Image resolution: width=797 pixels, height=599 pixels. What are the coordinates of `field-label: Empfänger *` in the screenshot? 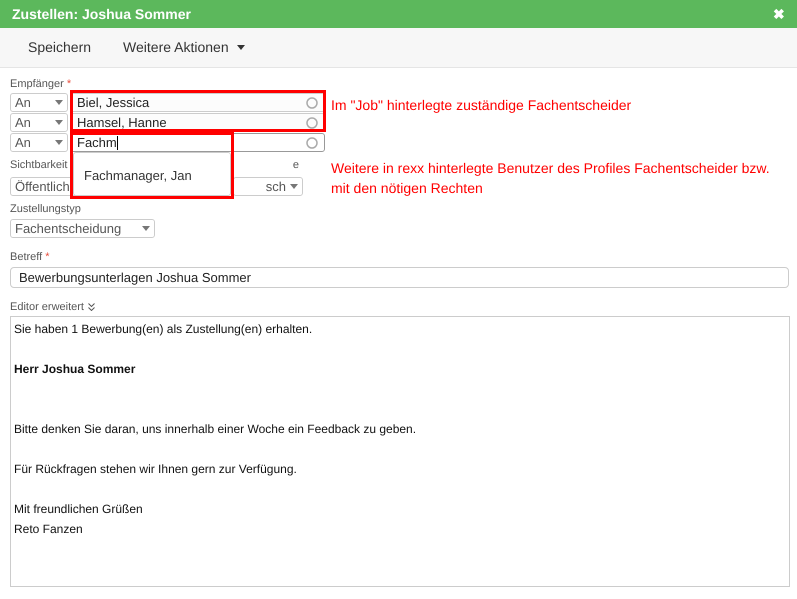 It's located at (41, 84).